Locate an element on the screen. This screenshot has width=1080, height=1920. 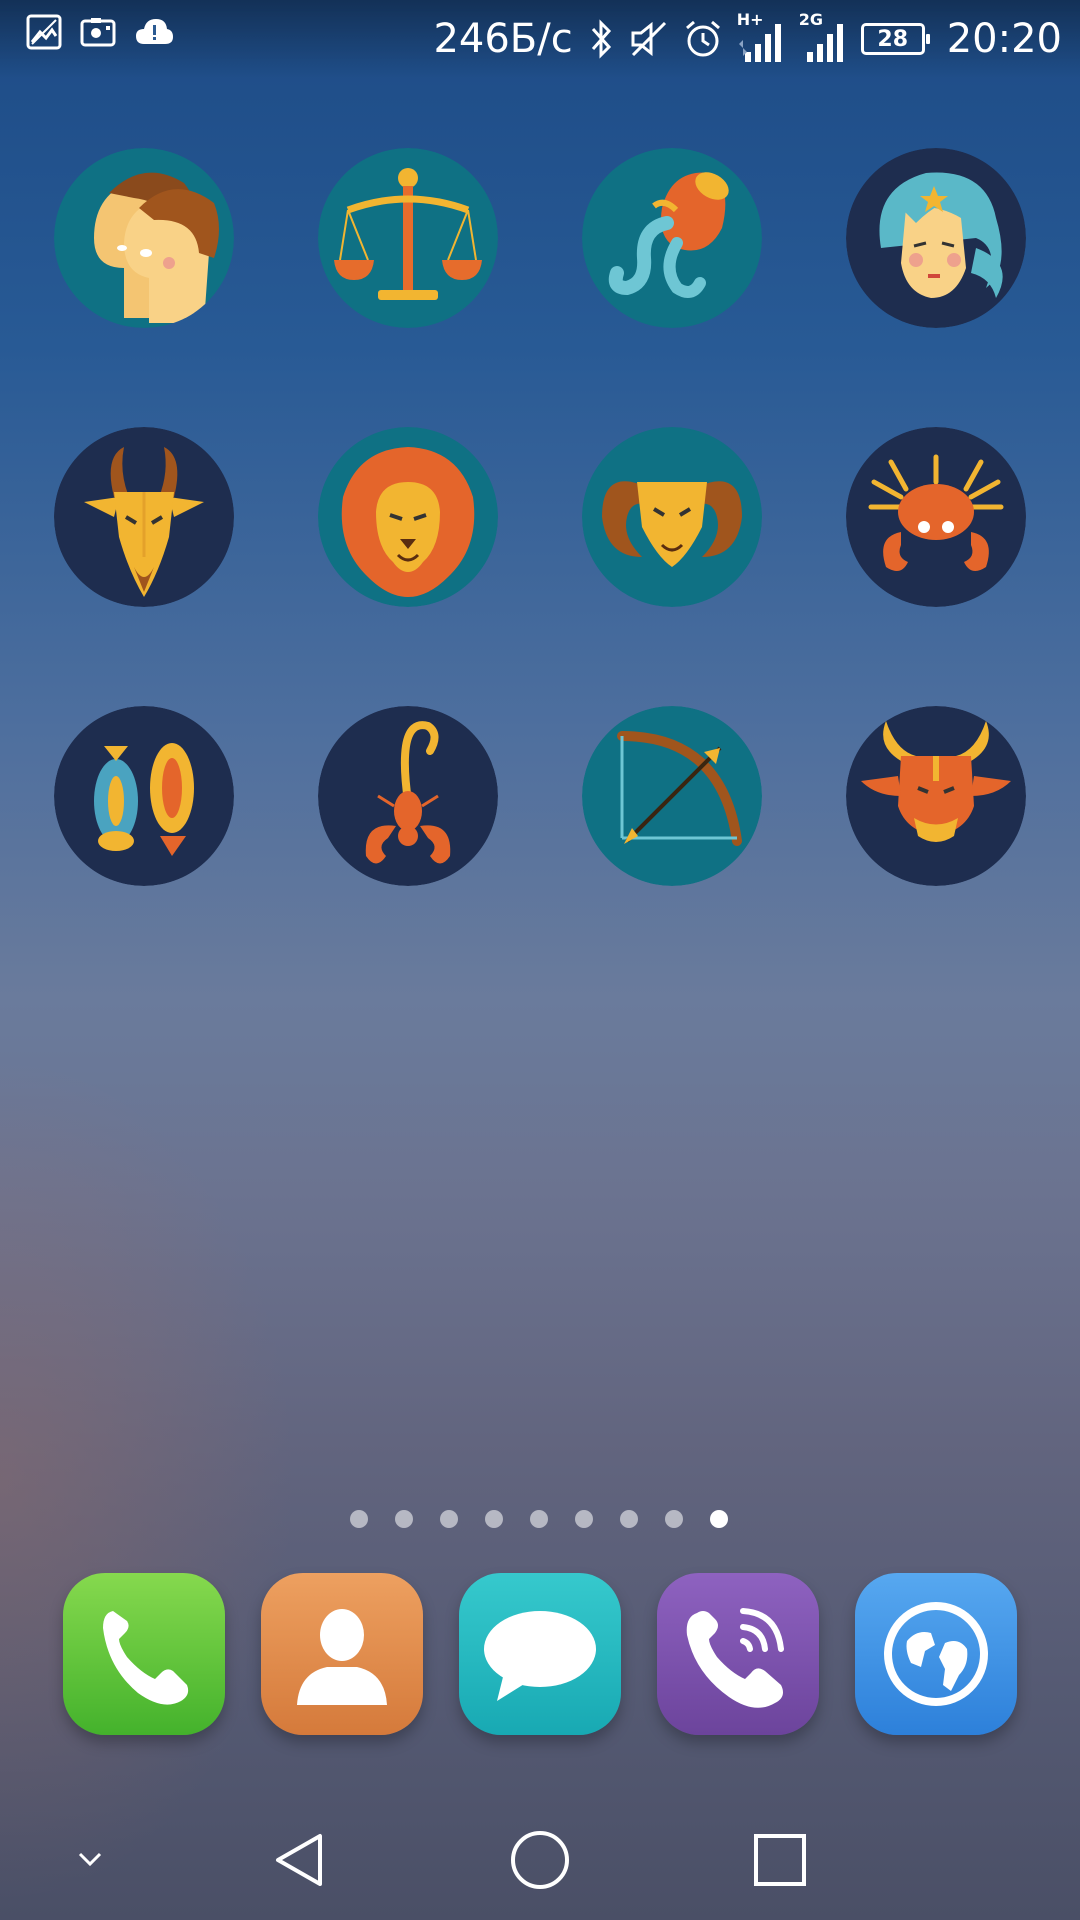
page-indicator is located at coordinates (540, 1520).